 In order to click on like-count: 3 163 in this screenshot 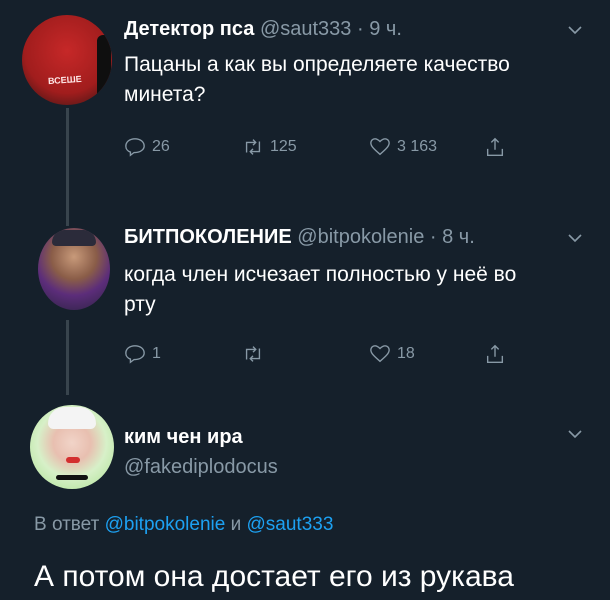, I will do `click(417, 146)`.